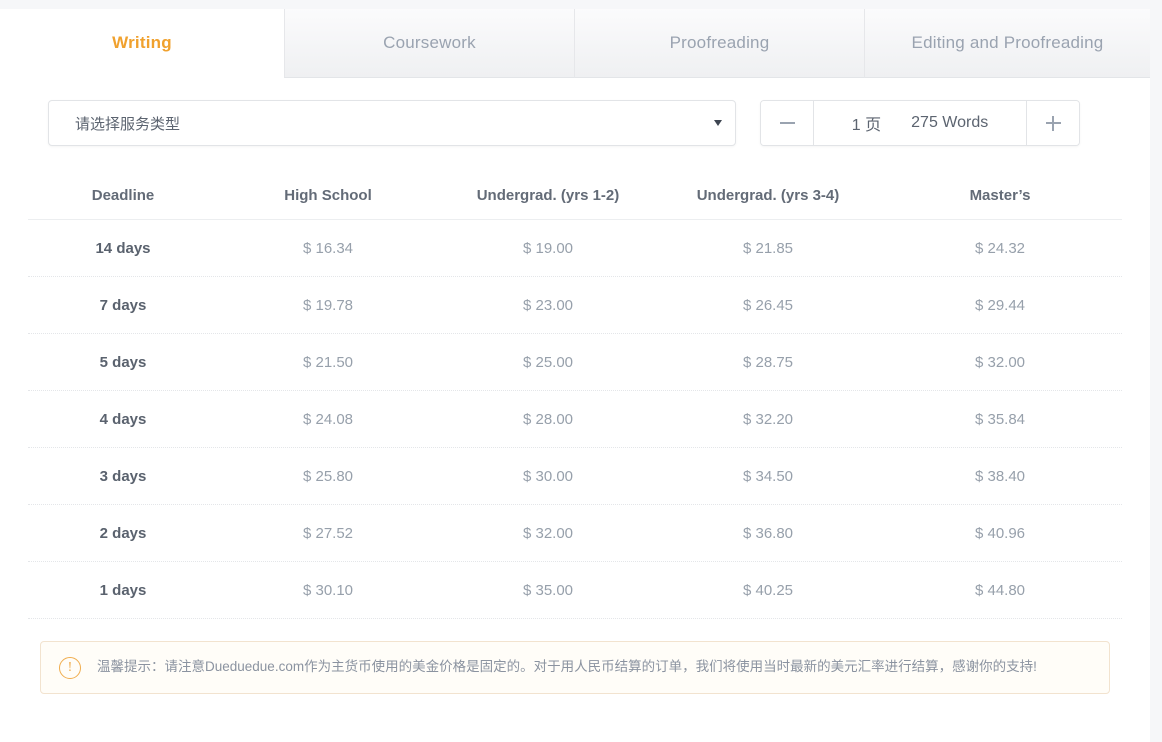  I want to click on cell-masters-price: $ 29.44, so click(1000, 305).